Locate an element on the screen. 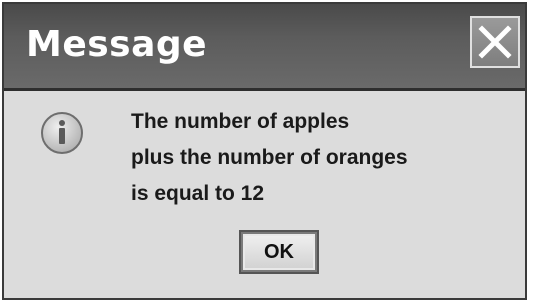  title-divider is located at coordinates (264, 89).